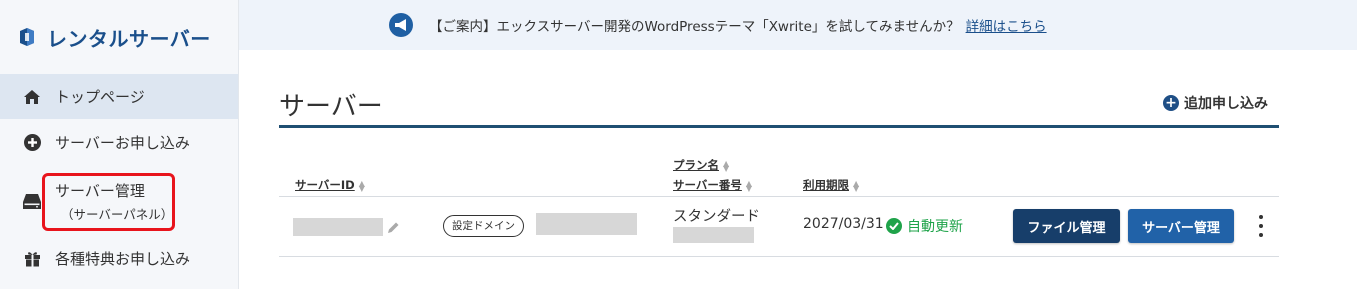 This screenshot has height=289, width=1357. I want to click on add-signup-link: + 追加申し込み, so click(1215, 103).